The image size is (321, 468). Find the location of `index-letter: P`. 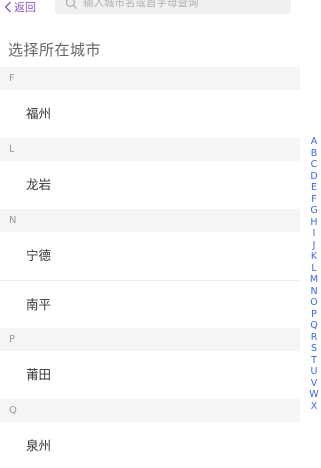

index-letter: P is located at coordinates (314, 315).